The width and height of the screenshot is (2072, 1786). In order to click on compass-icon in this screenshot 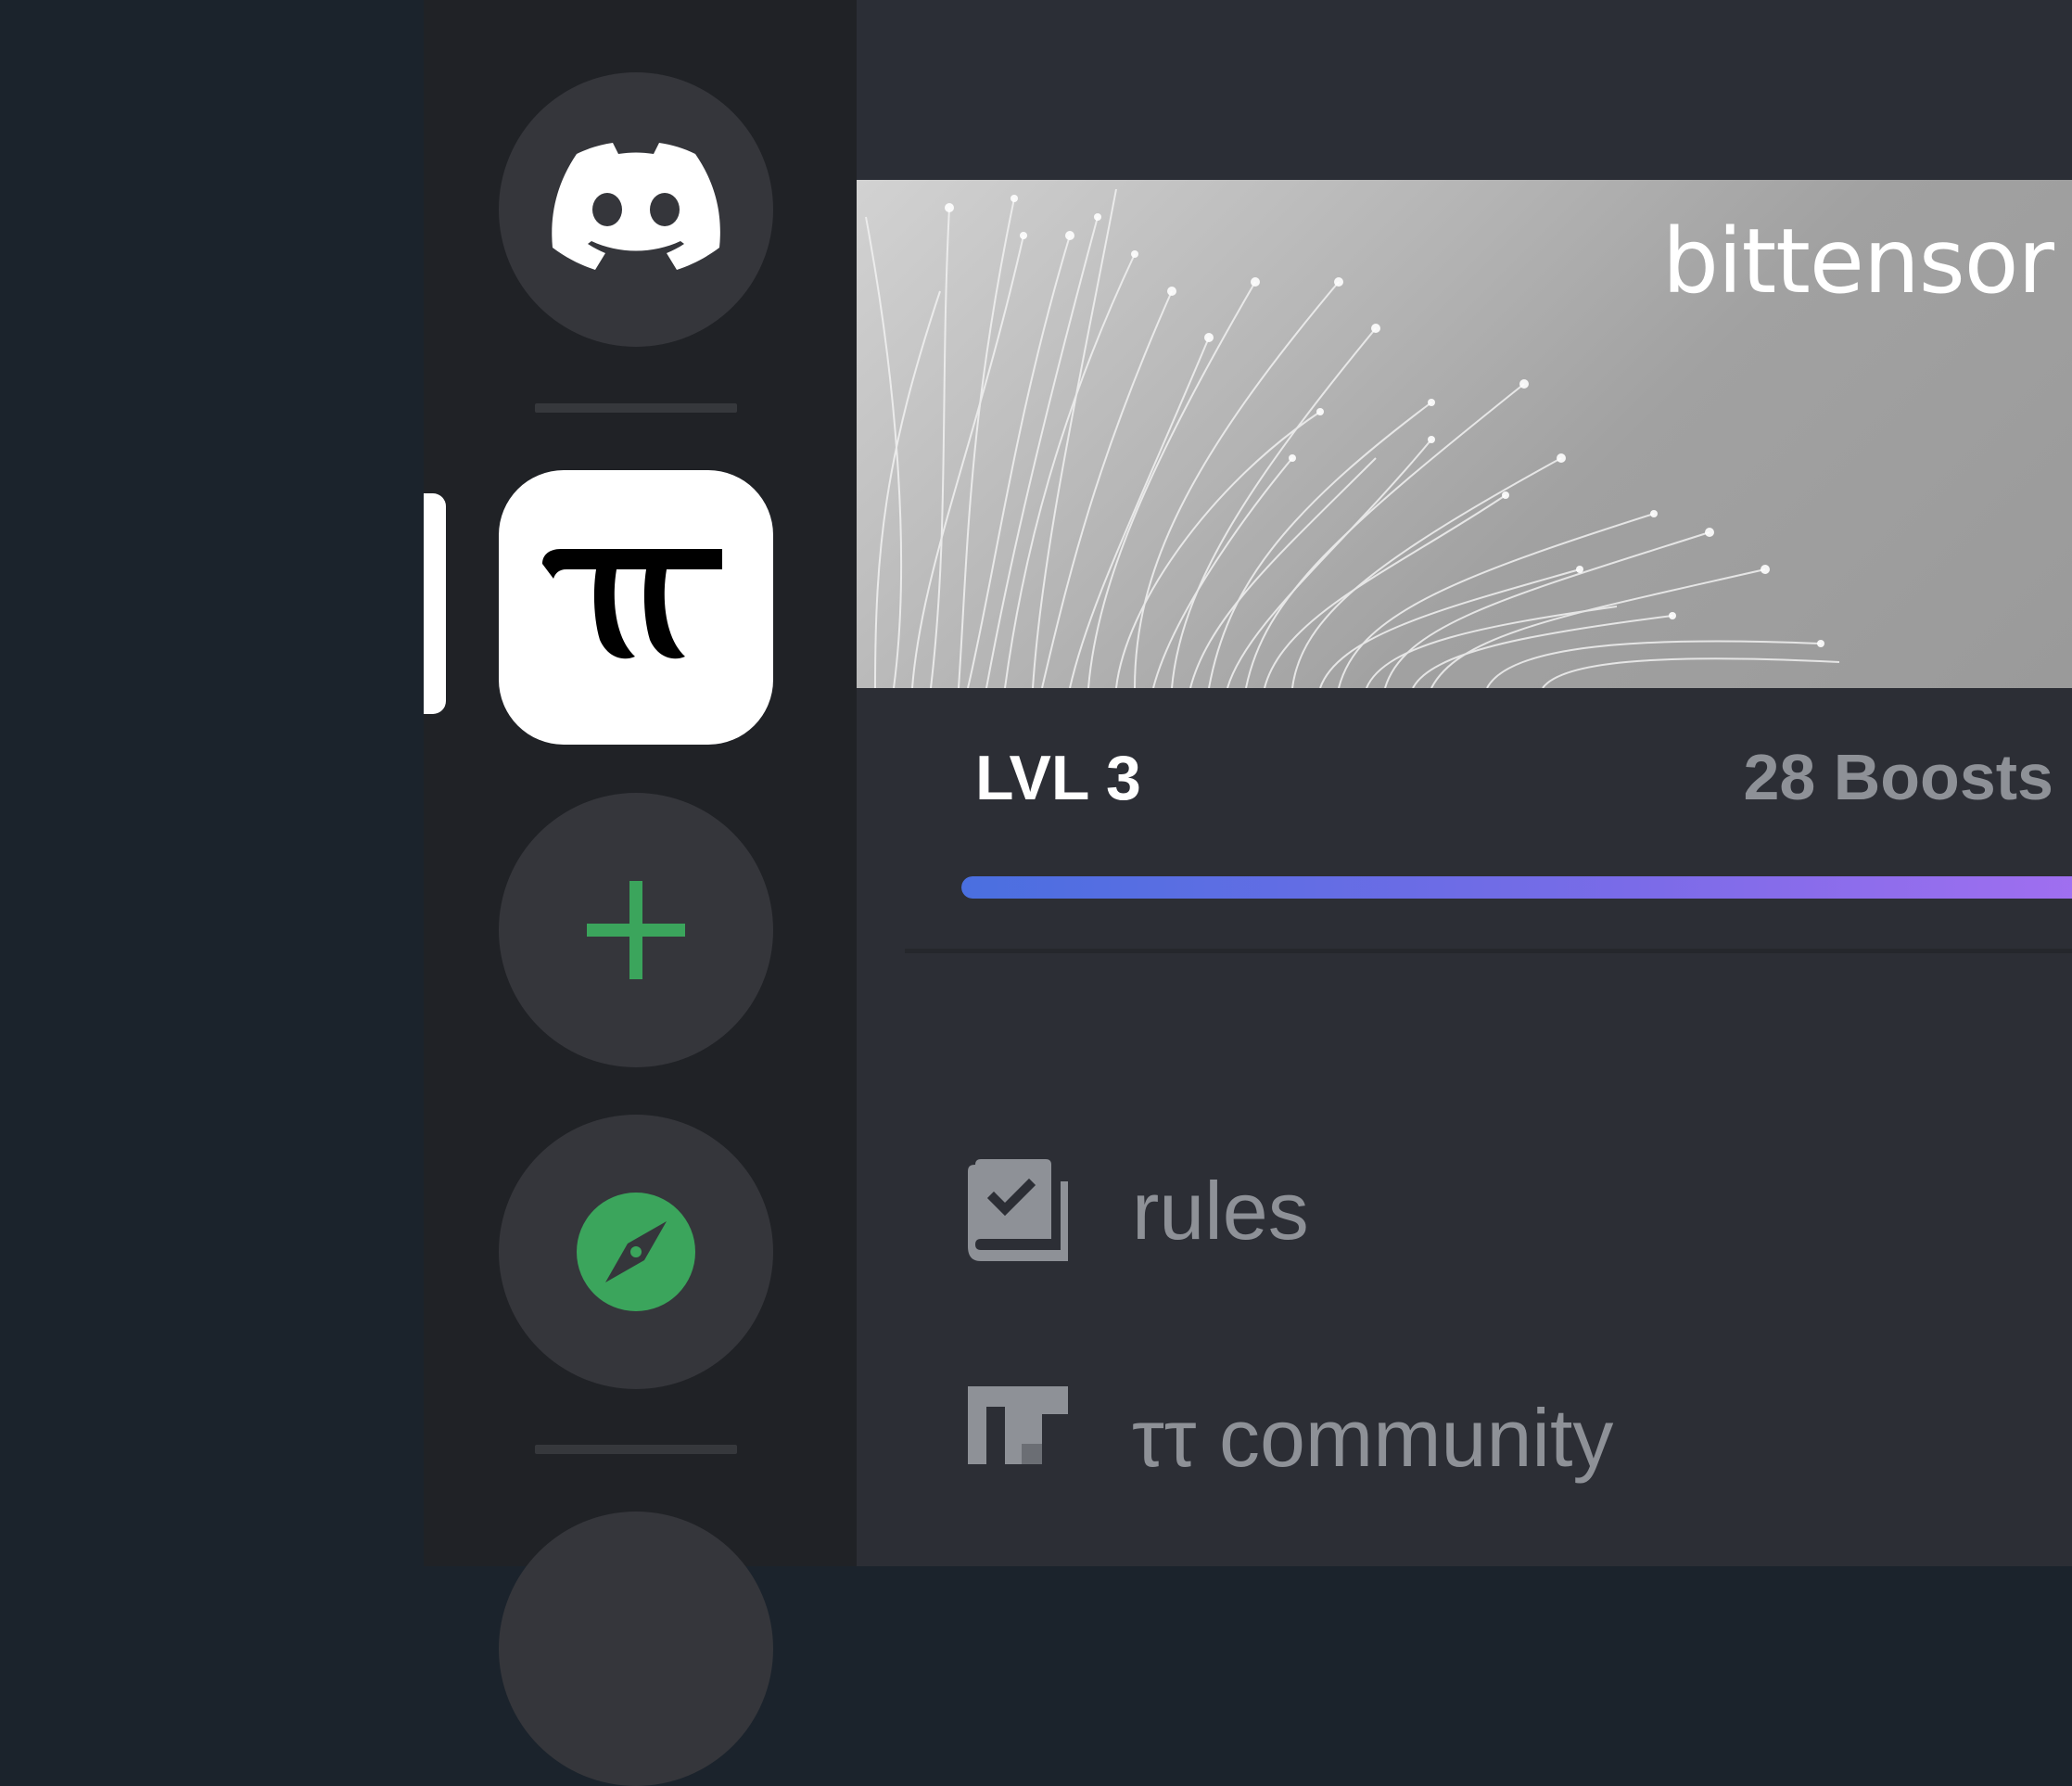, I will do `click(636, 1252)`.